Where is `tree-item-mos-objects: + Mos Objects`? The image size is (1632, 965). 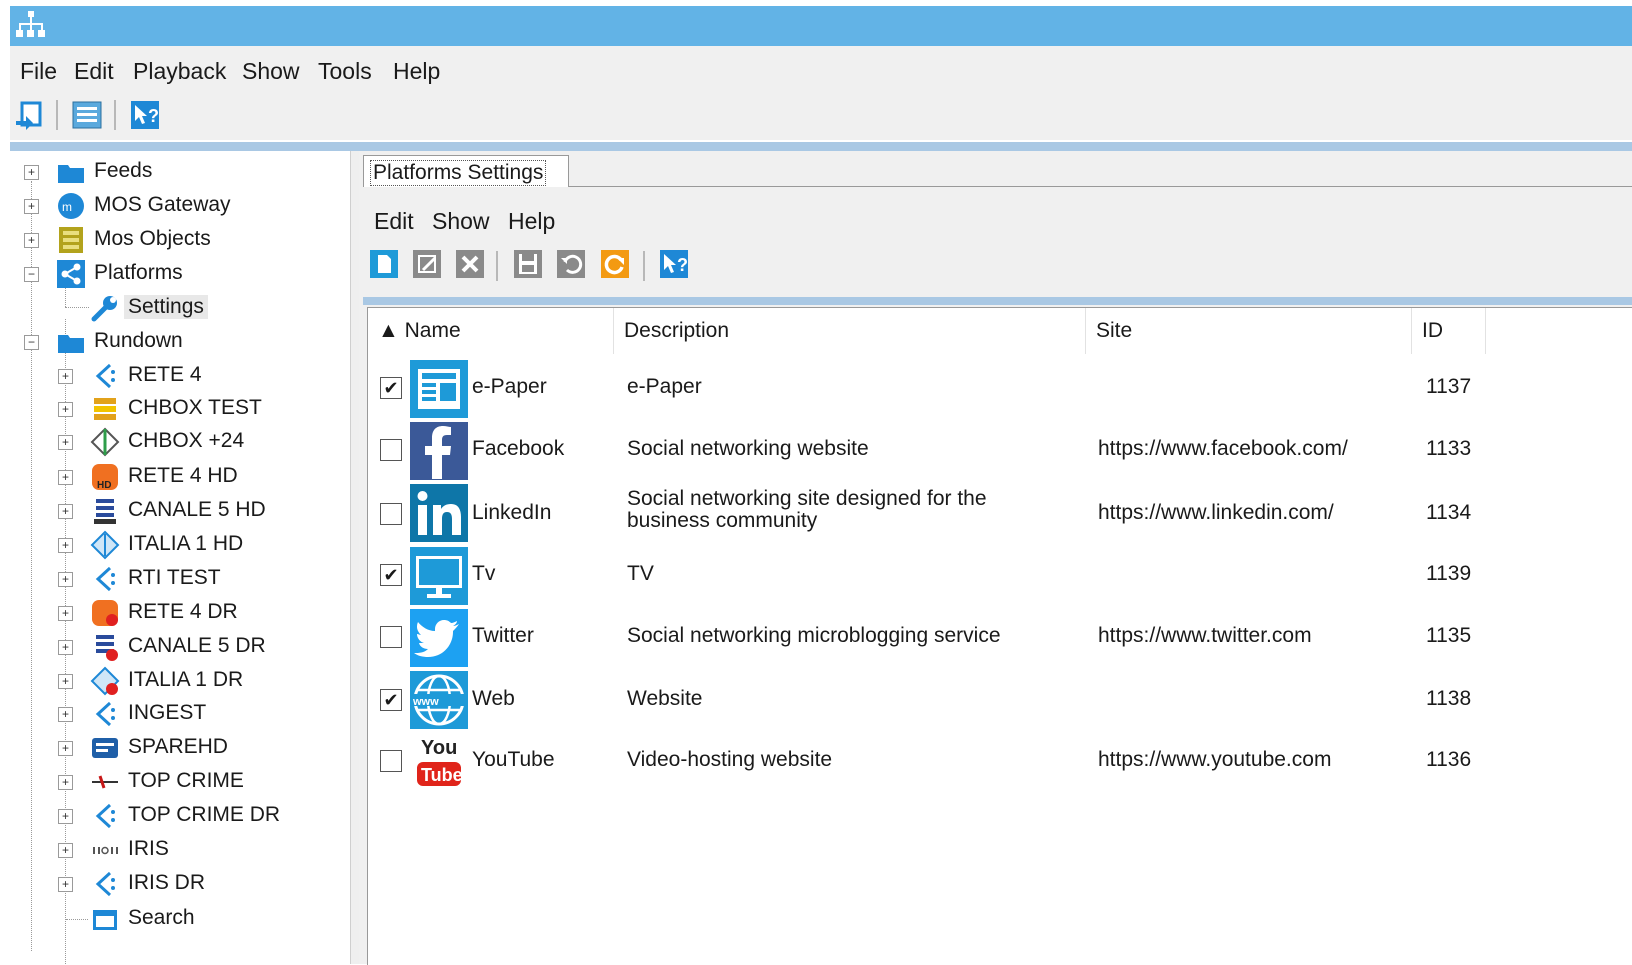
tree-item-mos-objects: + Mos Objects is located at coordinates (175, 240).